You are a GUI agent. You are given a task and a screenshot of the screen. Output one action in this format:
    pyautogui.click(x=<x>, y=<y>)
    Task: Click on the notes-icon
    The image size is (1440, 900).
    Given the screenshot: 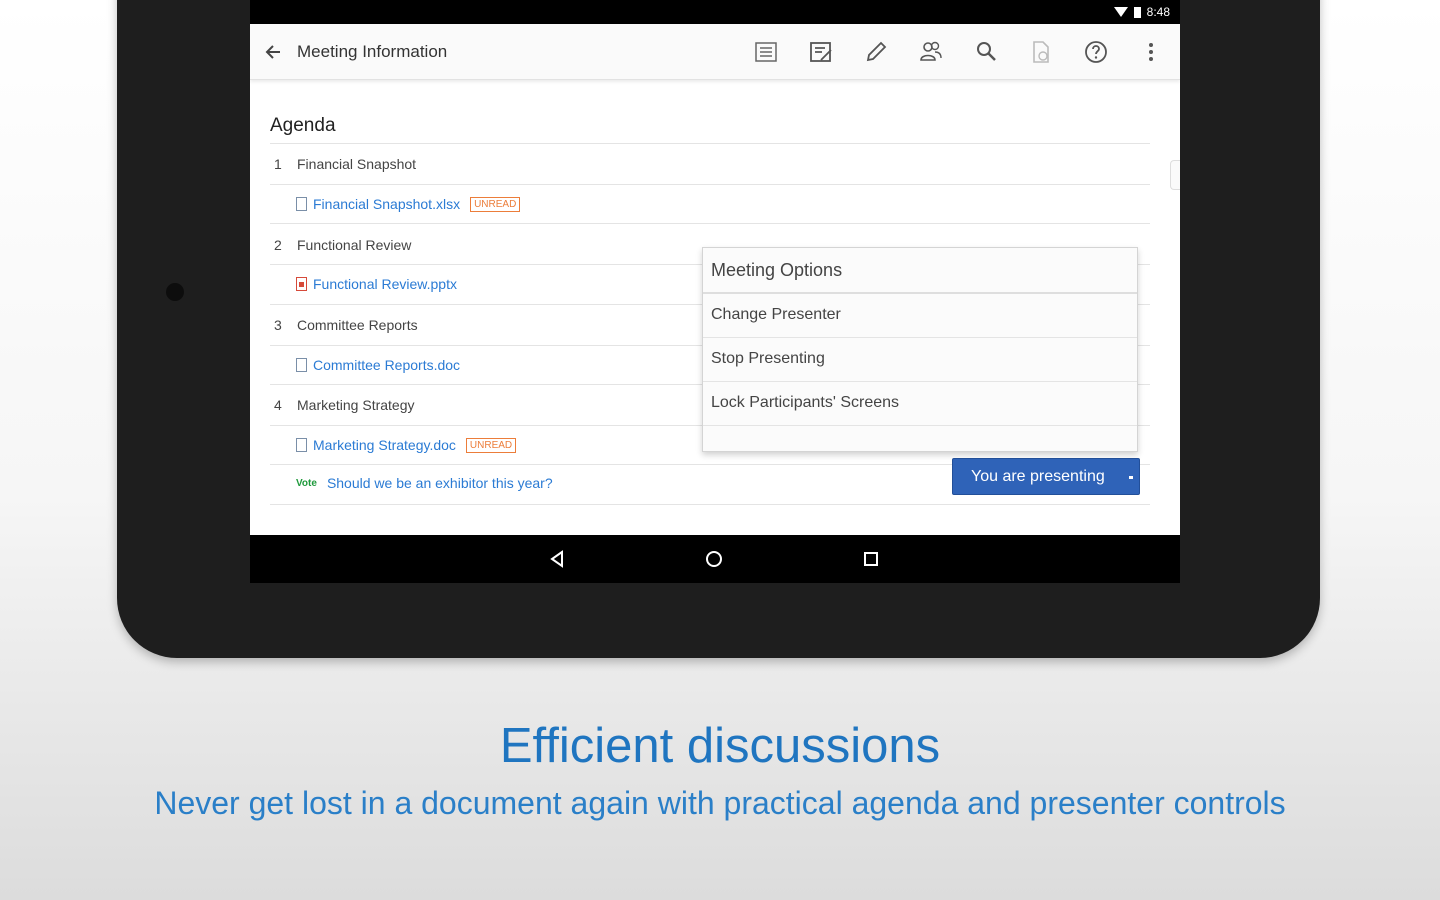 What is the action you would take?
    pyautogui.click(x=821, y=52)
    